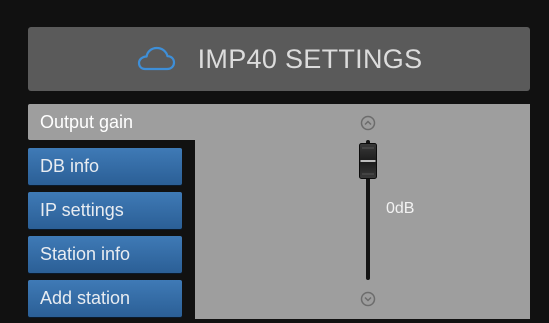  What do you see at coordinates (368, 161) in the screenshot?
I see `slider-handle` at bounding box center [368, 161].